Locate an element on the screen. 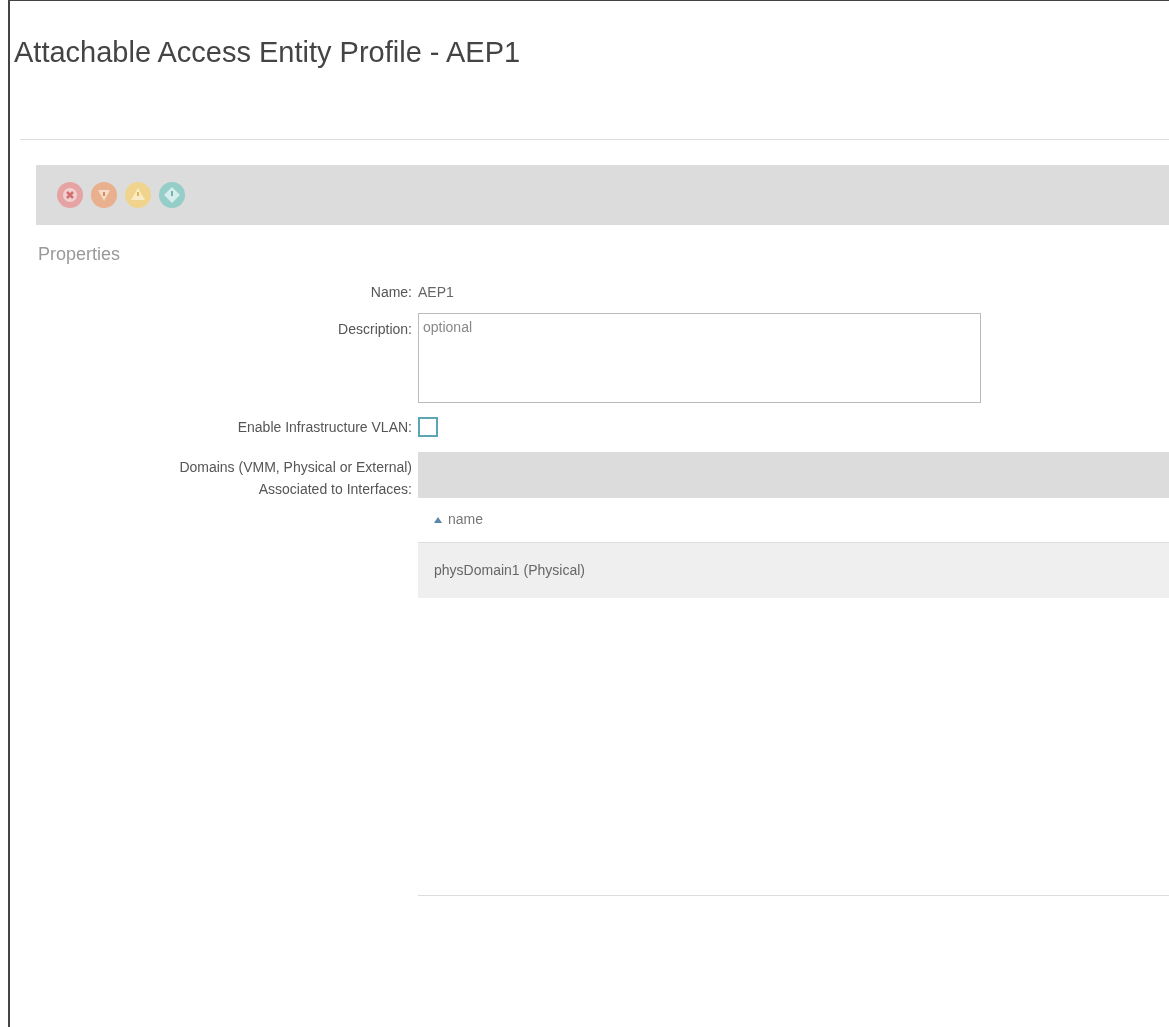 The image size is (1169, 1027). field-label: Description: is located at coordinates (375, 329).